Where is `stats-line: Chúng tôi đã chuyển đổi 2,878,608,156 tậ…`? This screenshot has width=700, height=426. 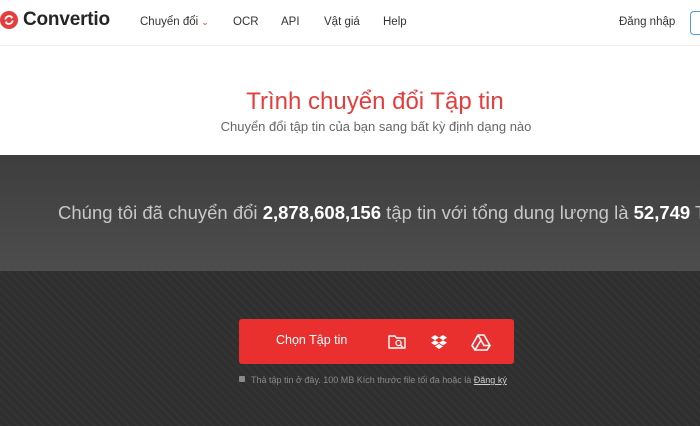 stats-line: Chúng tôi đã chuyển đổi 2,878,608,156 tậ… is located at coordinates (379, 213).